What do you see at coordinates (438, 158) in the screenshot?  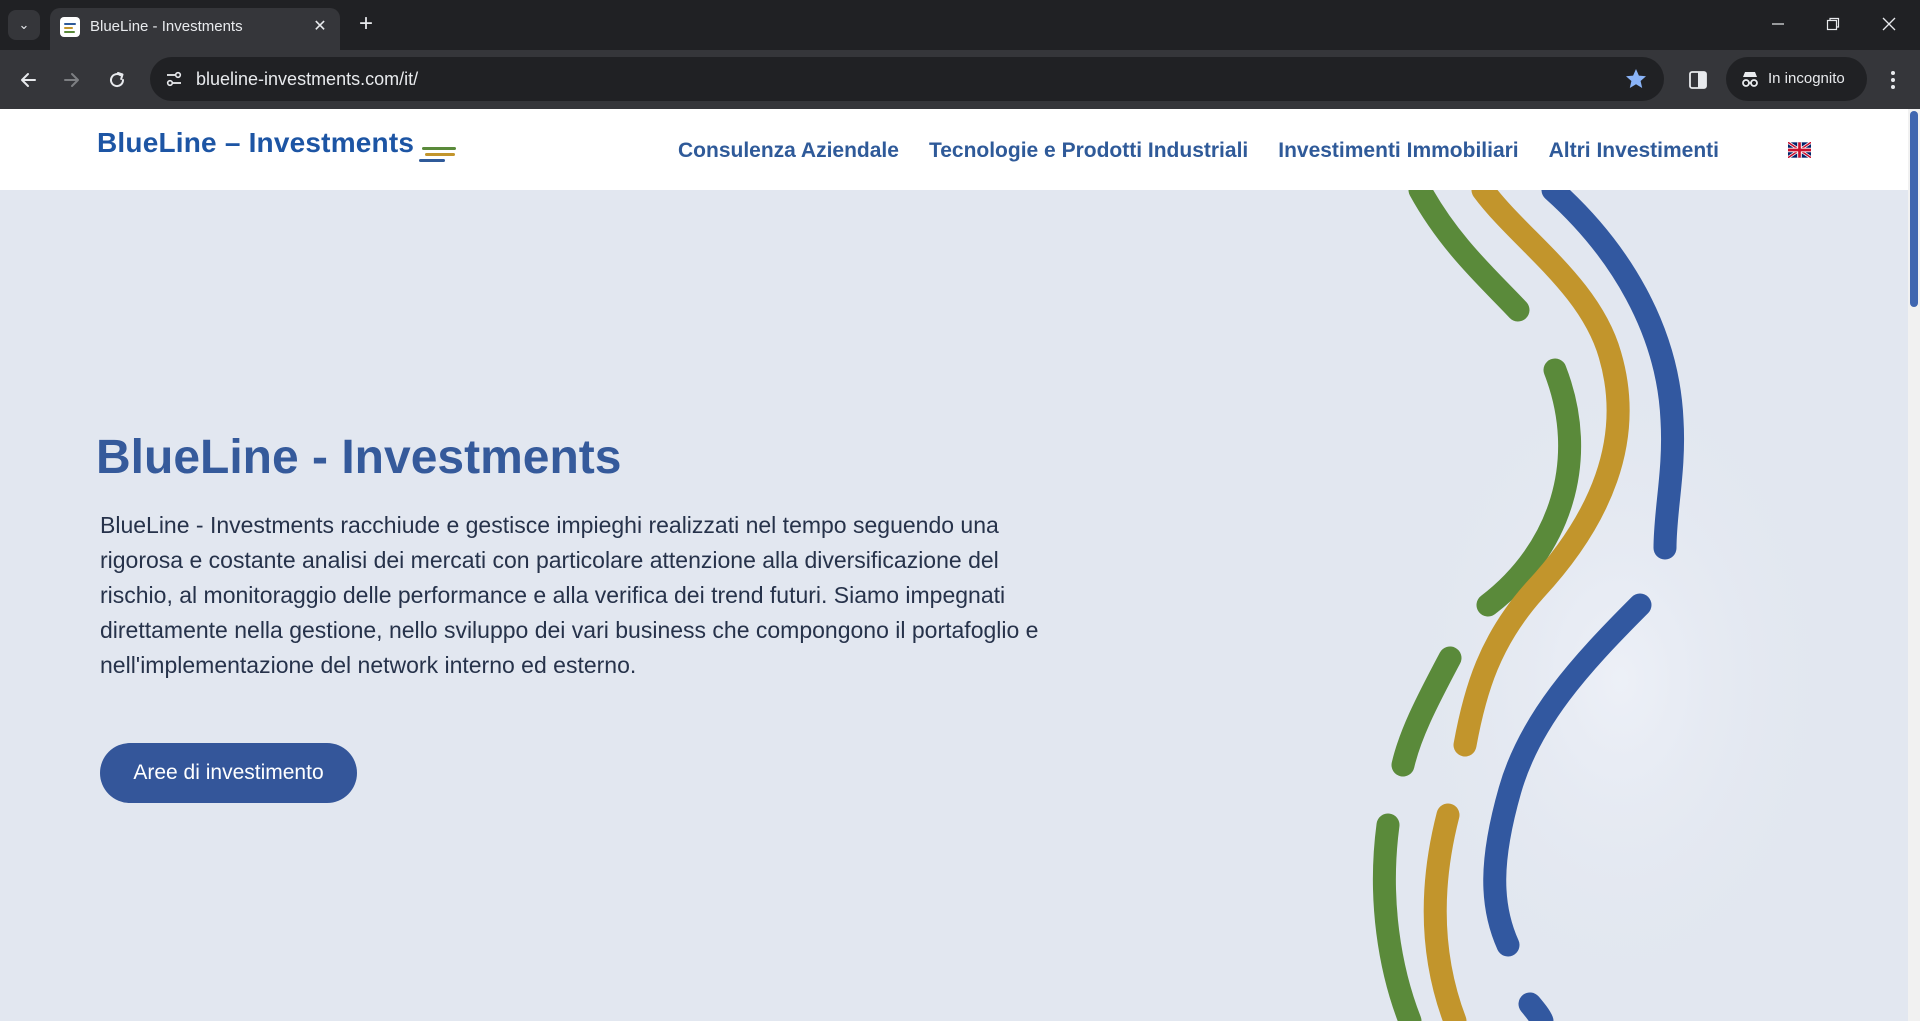 I see `brand-lines-icon` at bounding box center [438, 158].